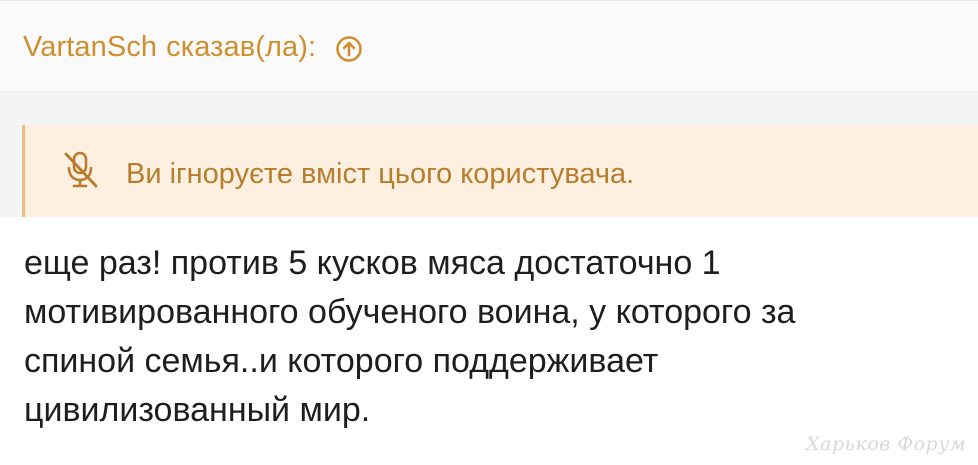 This screenshot has height=465, width=978. I want to click on ignored-notice-text: Ви ігноруєте вміст цього користувача., so click(380, 174).